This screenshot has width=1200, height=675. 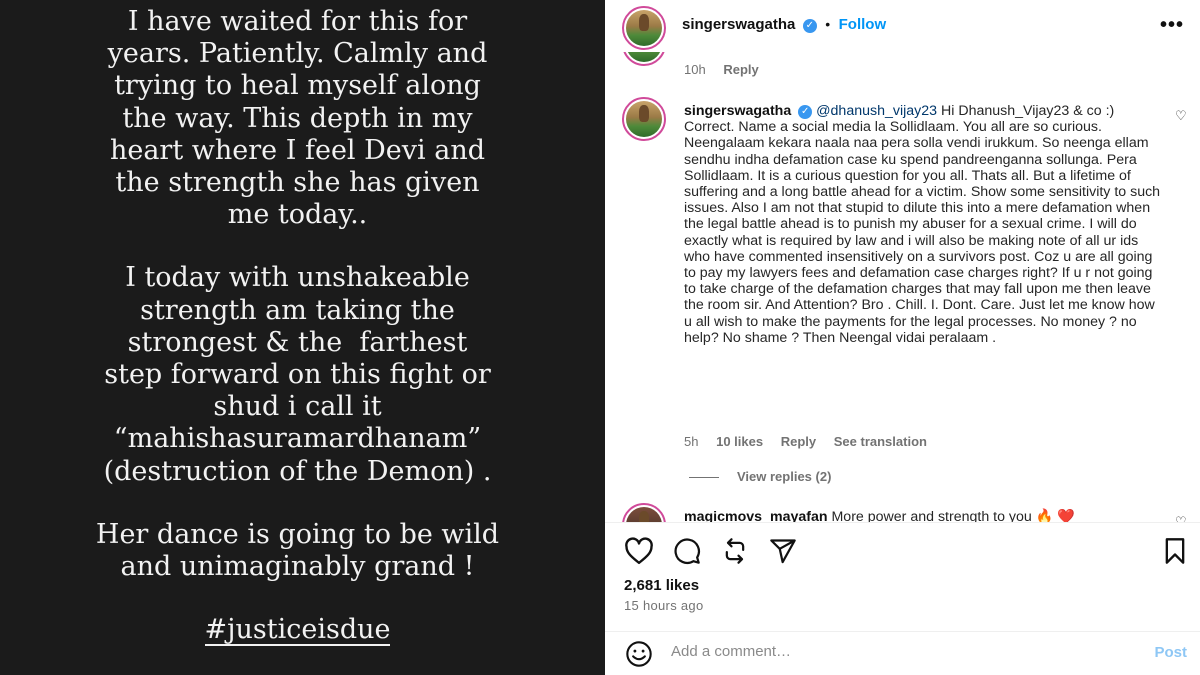 I want to click on story-line: step forward on this fight or, so click(x=297, y=375).